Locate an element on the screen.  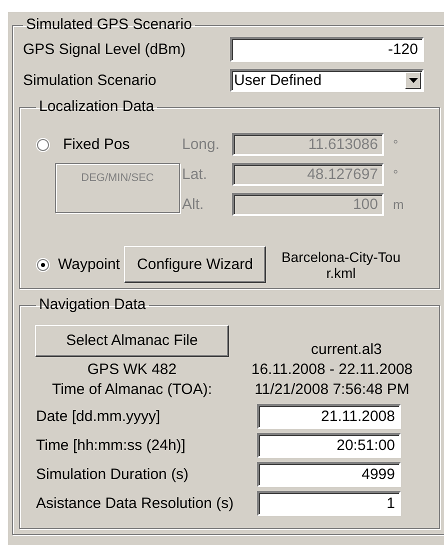
coordinate-label: Alt. is located at coordinates (193, 204).